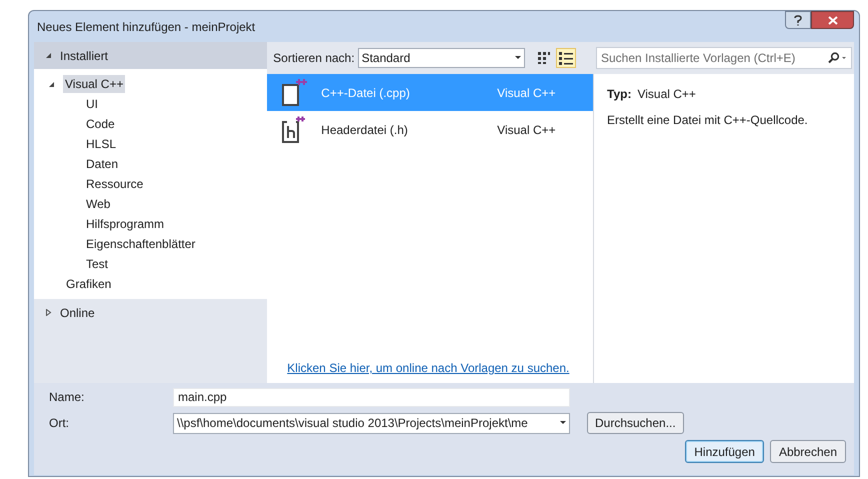  I want to click on section-header: Online, so click(77, 313).